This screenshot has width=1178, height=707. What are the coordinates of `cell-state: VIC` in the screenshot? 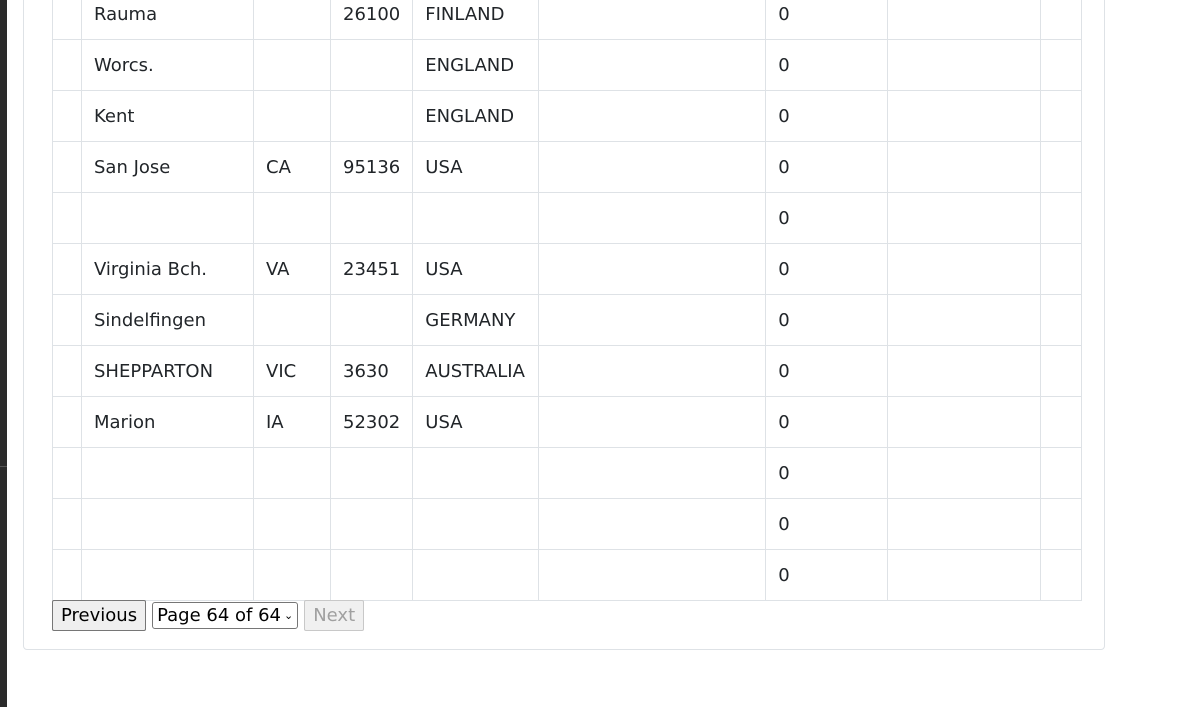 It's located at (292, 371).